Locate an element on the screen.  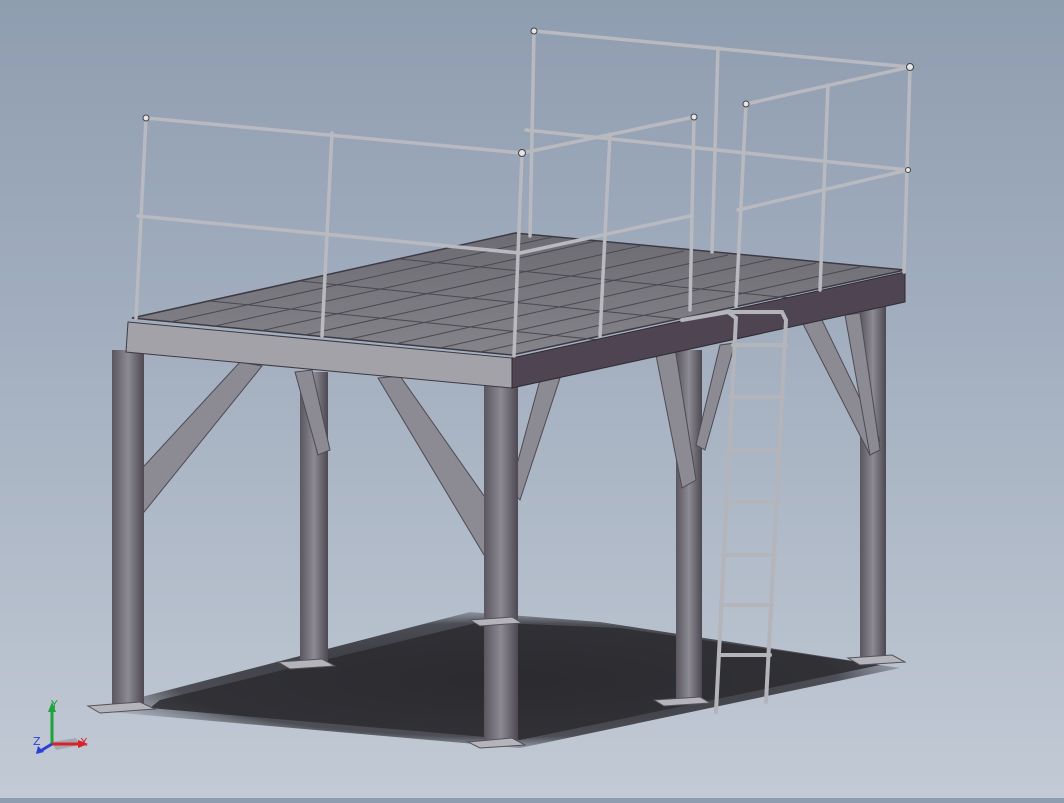
z-axis-label: Z is located at coordinates (37, 741).